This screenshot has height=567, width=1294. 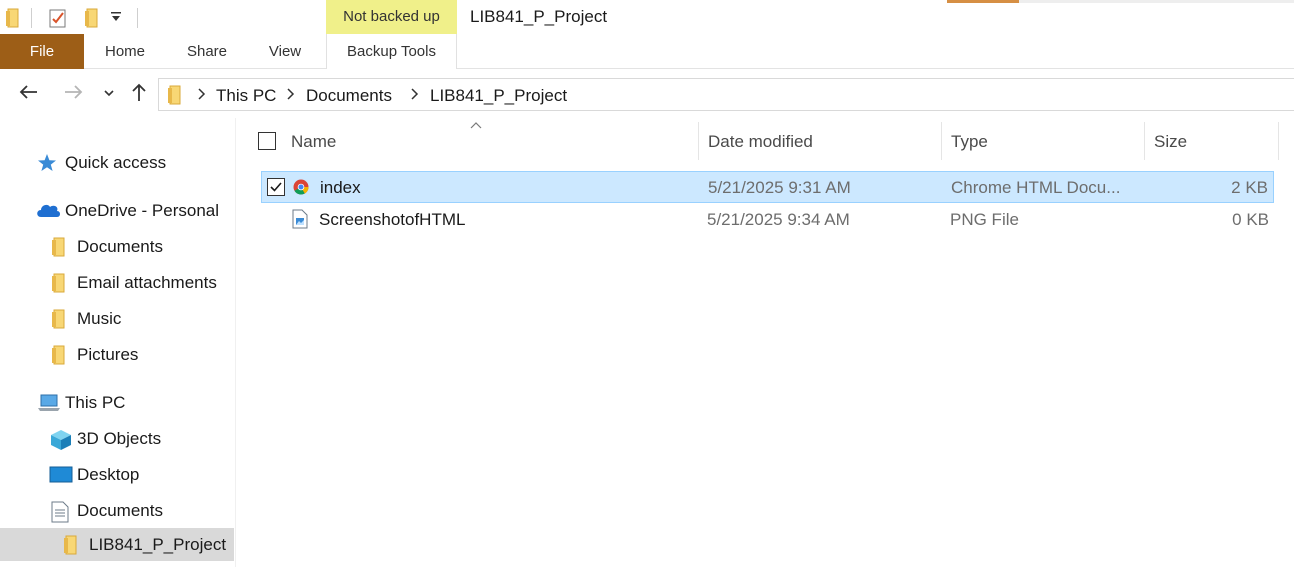 I want to click on sidebar-item-music: Music, so click(x=117, y=318).